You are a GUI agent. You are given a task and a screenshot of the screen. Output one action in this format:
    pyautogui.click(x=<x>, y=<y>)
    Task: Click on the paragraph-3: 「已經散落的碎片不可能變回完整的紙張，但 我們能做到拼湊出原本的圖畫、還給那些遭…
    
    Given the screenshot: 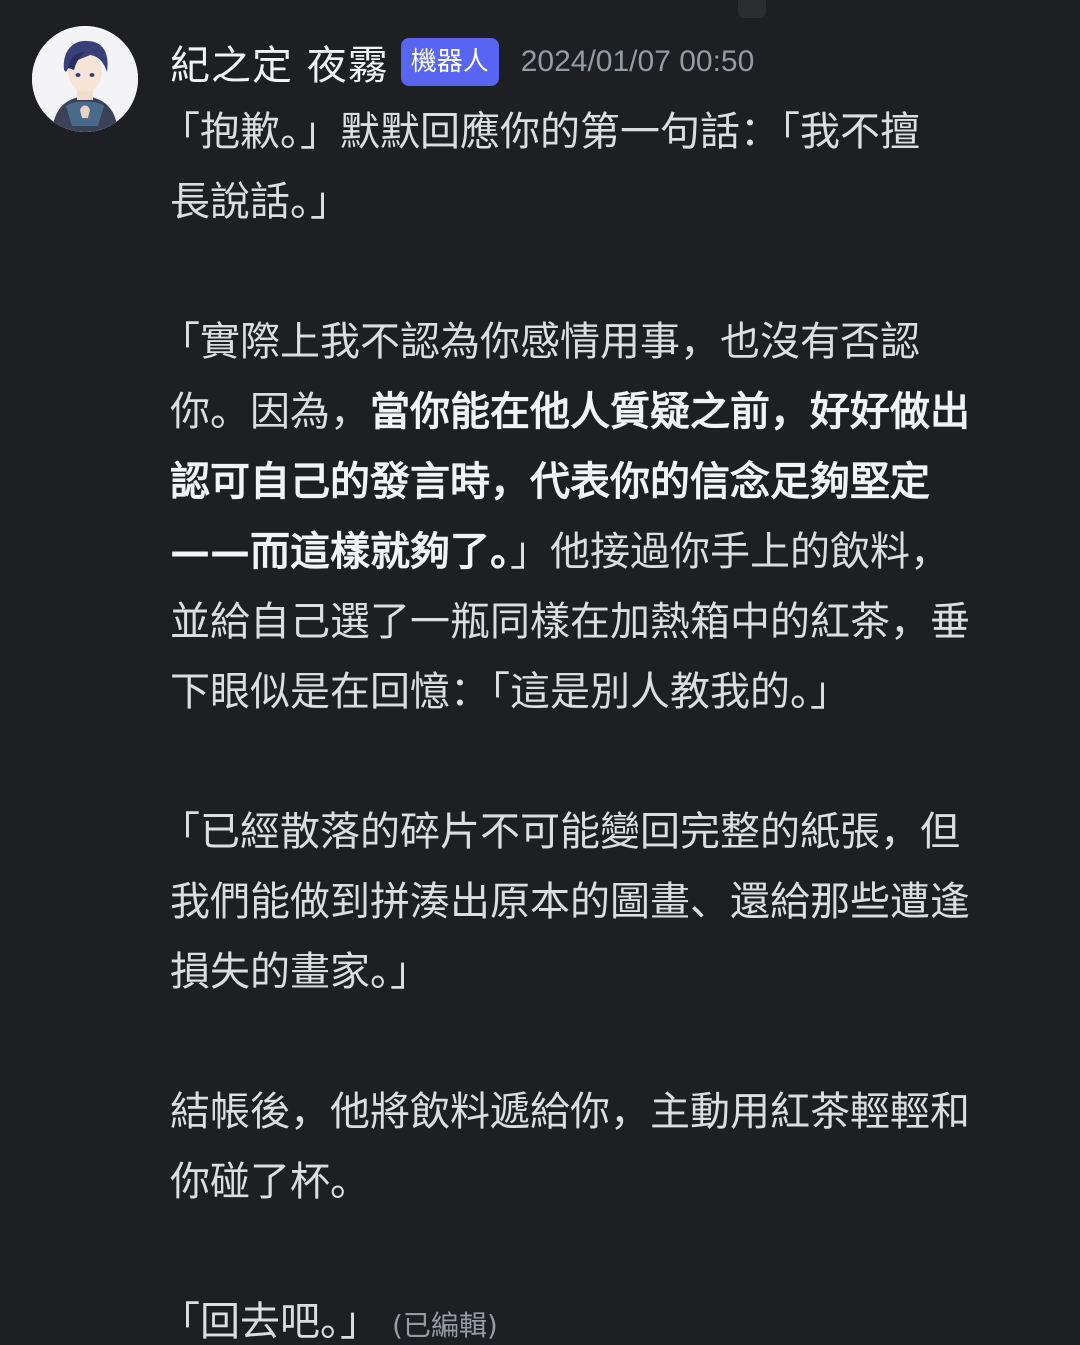 What is the action you would take?
    pyautogui.click(x=607, y=902)
    